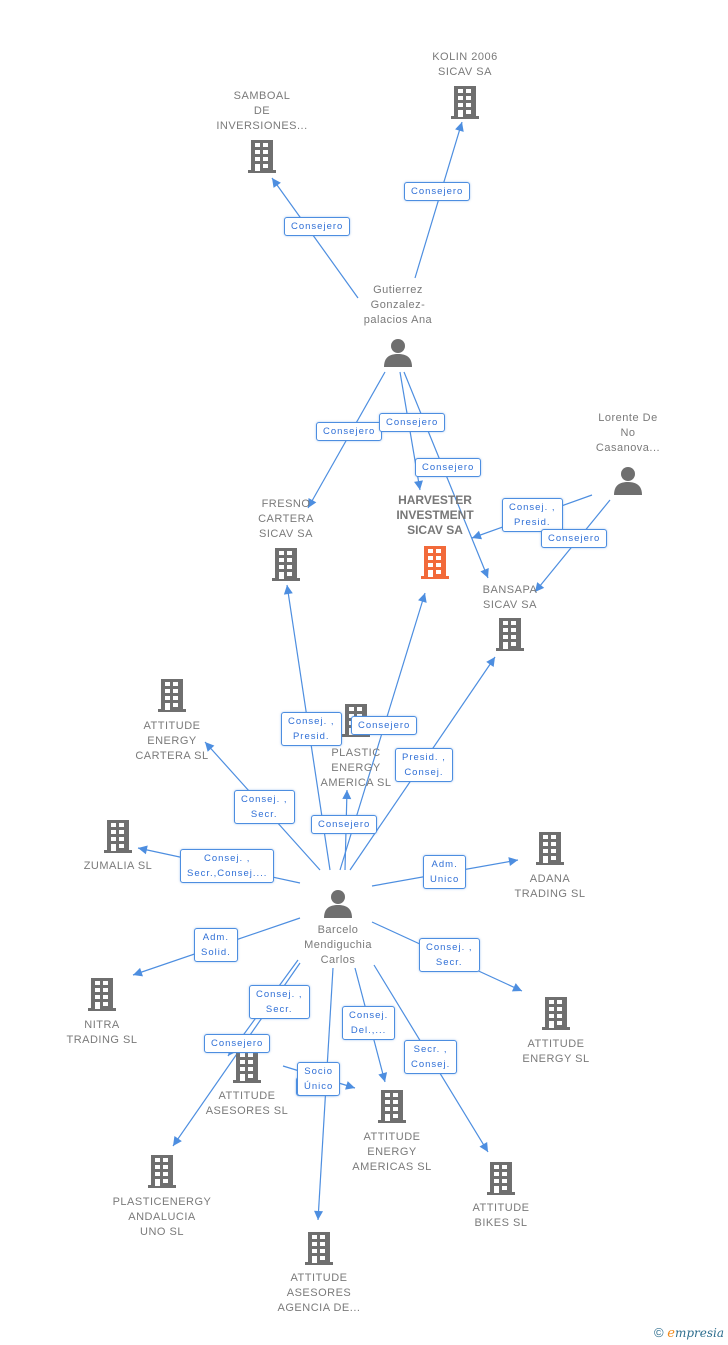 The width and height of the screenshot is (728, 1345). I want to click on edge-label-barcelo-bansapa: Presid. , Consej., so click(424, 765).